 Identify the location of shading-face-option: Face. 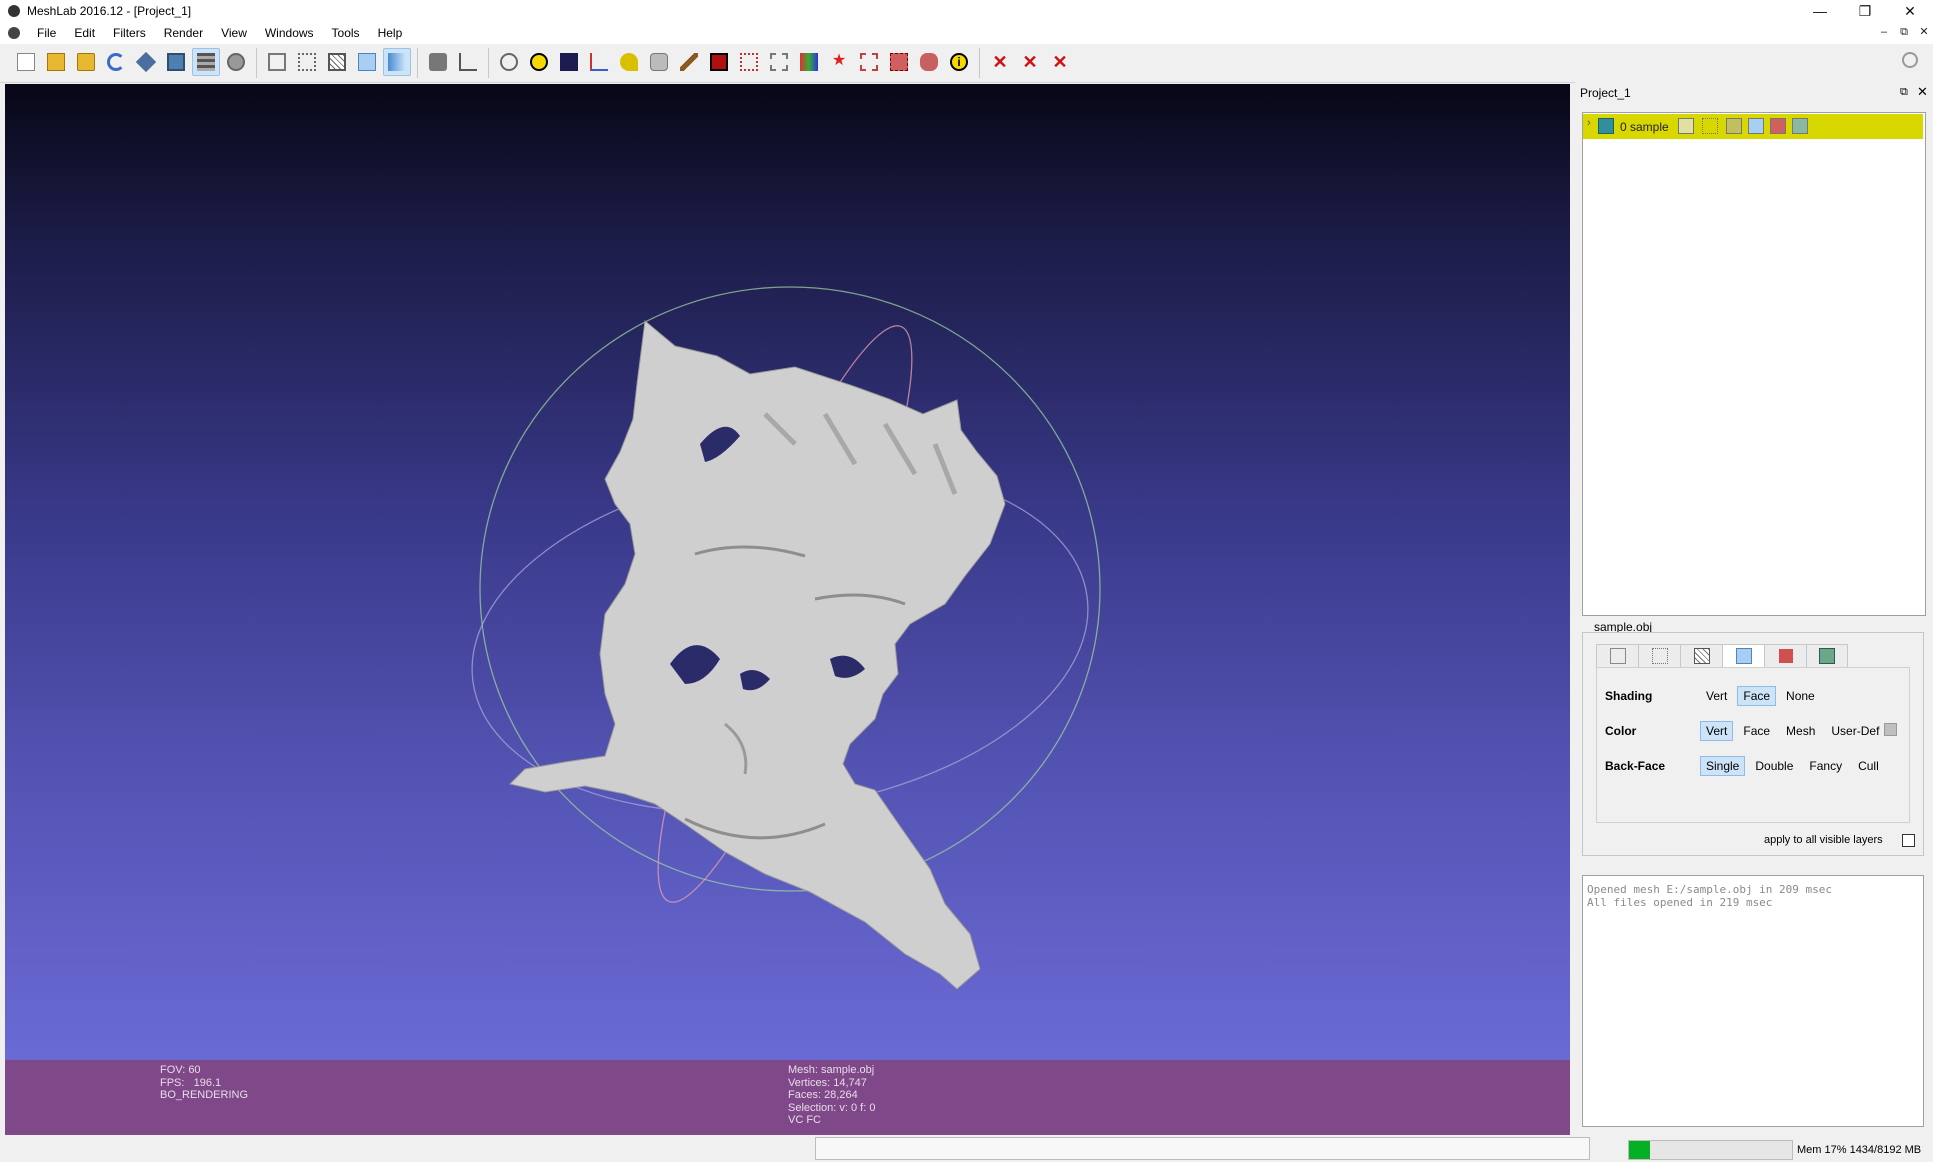
(1757, 696).